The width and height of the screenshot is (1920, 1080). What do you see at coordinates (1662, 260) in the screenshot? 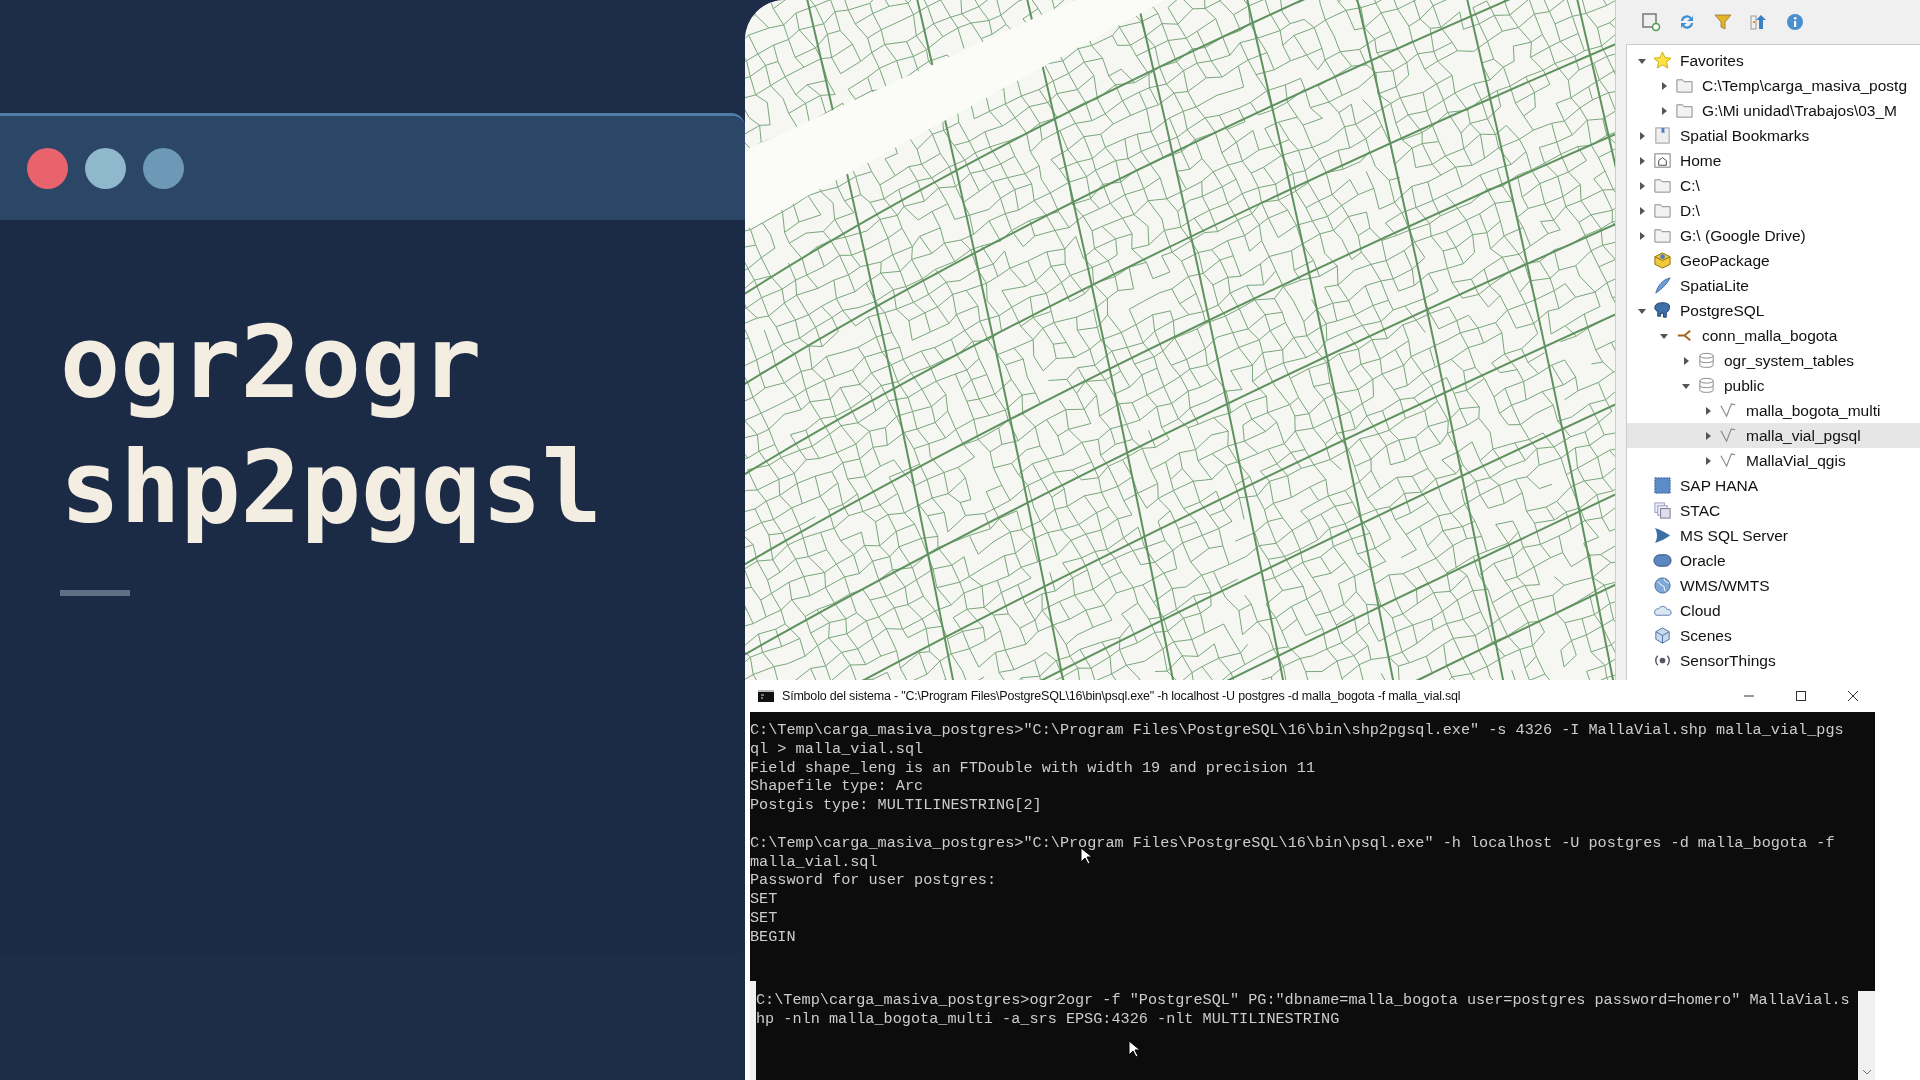
I see `package-icon` at bounding box center [1662, 260].